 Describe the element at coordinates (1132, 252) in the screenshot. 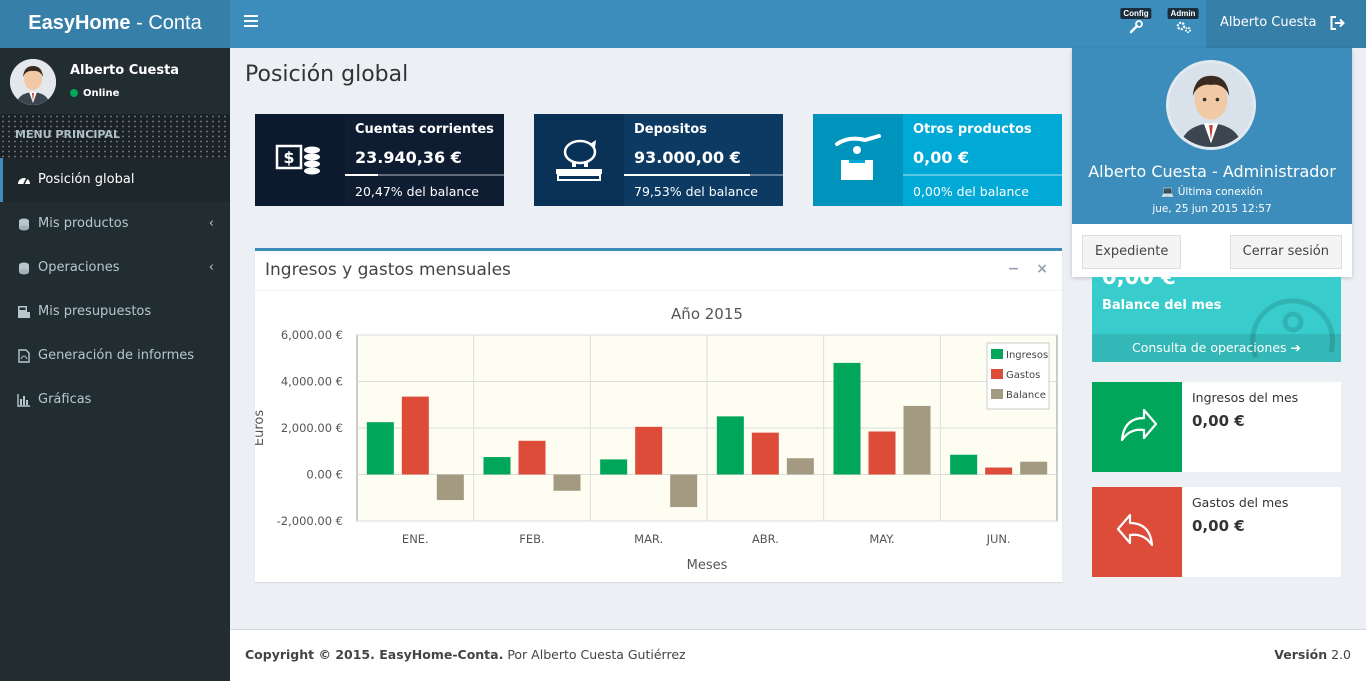

I see `expediente-button: Expediente` at that location.